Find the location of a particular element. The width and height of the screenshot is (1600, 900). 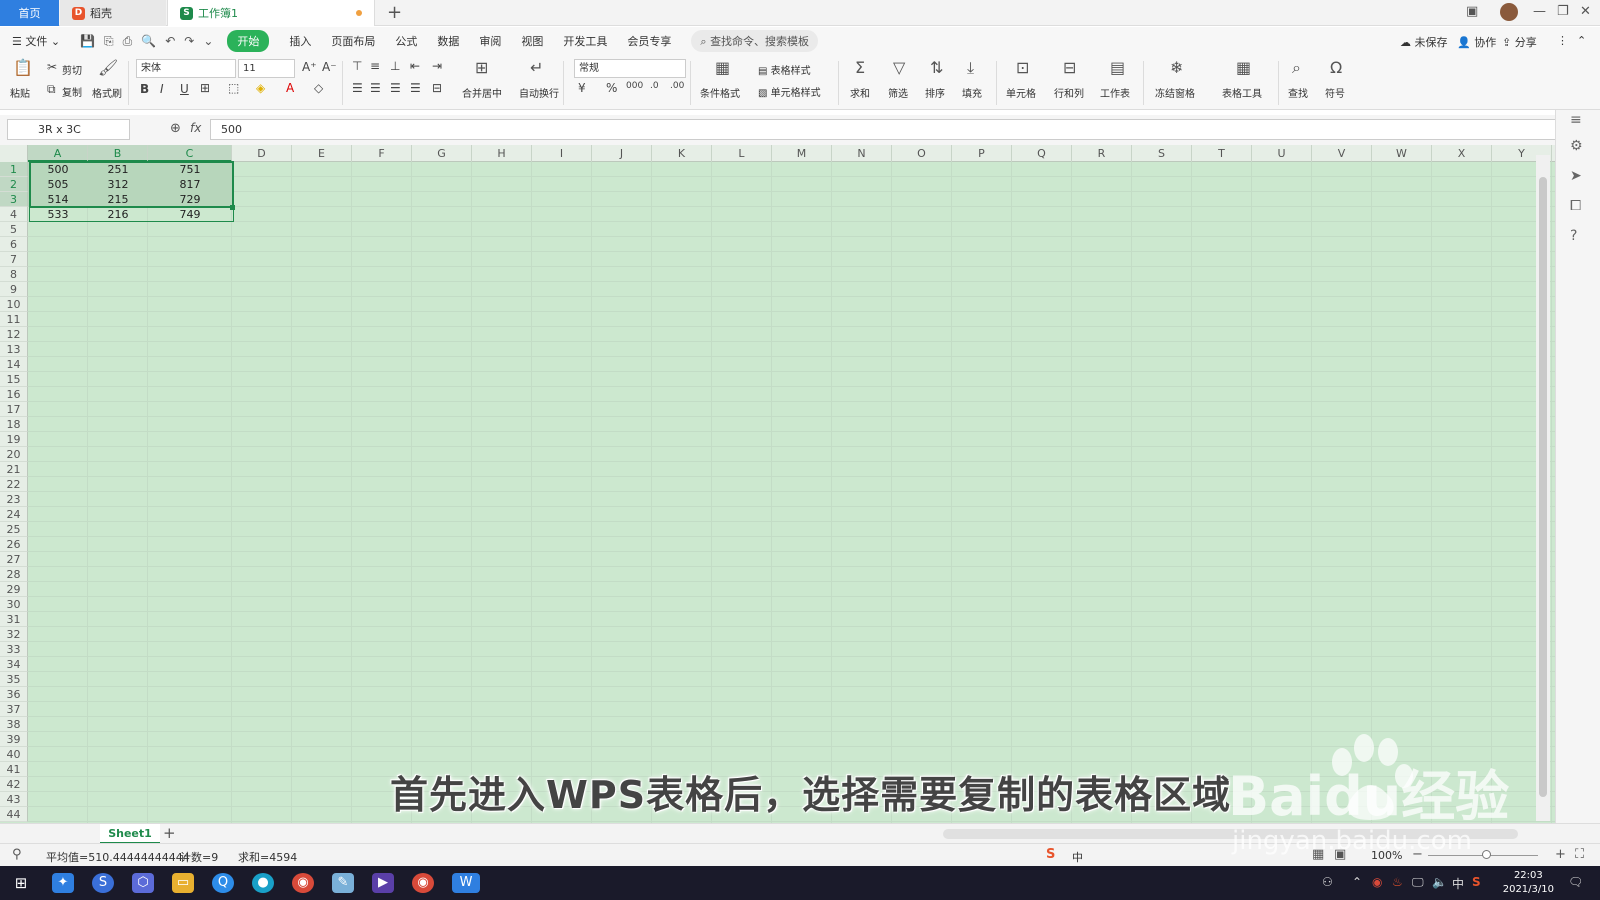

row-header: 34 is located at coordinates (14, 664).